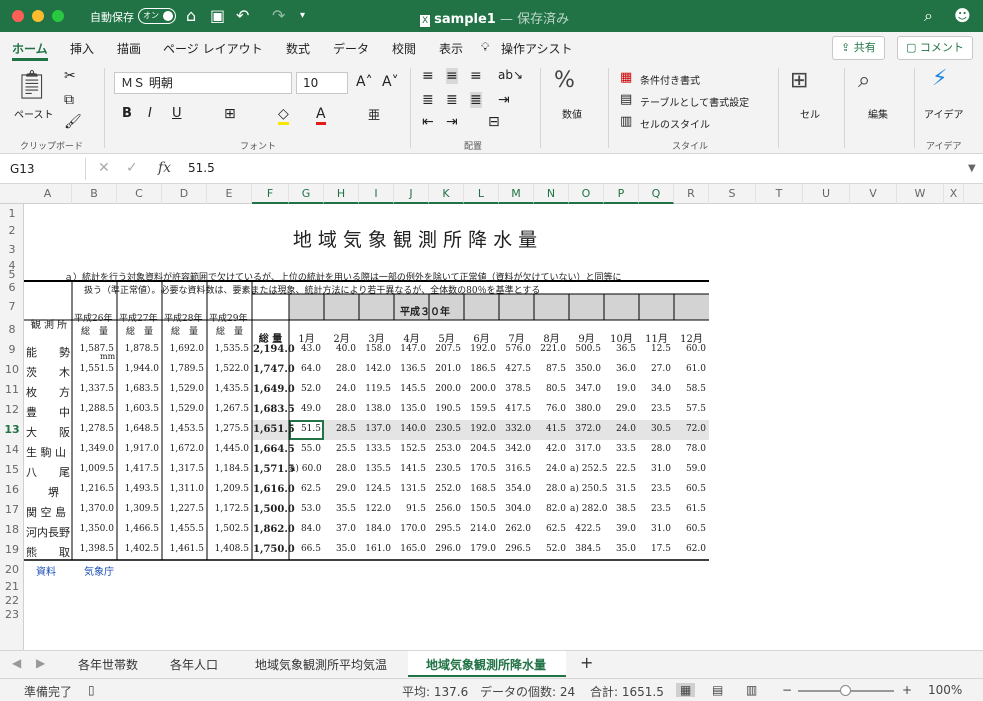 The height and width of the screenshot is (701, 983). I want to click on data-cell: 35.0, so click(620, 549).